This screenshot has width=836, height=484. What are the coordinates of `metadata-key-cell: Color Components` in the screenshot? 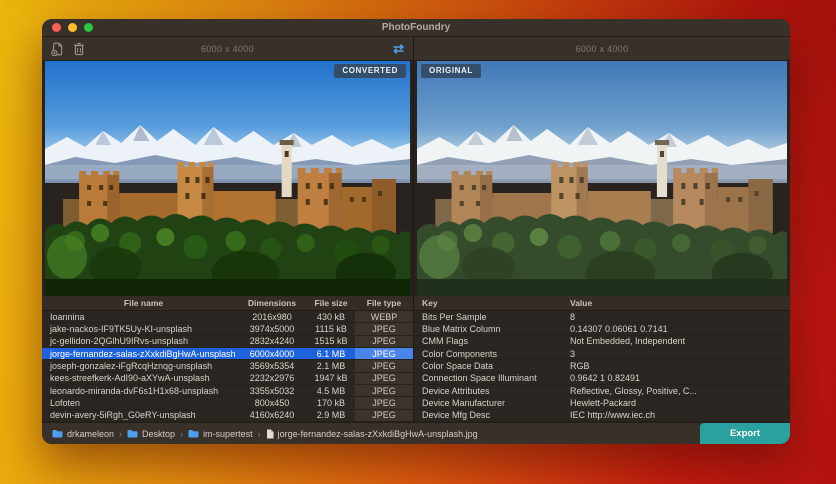 It's located at (460, 353).